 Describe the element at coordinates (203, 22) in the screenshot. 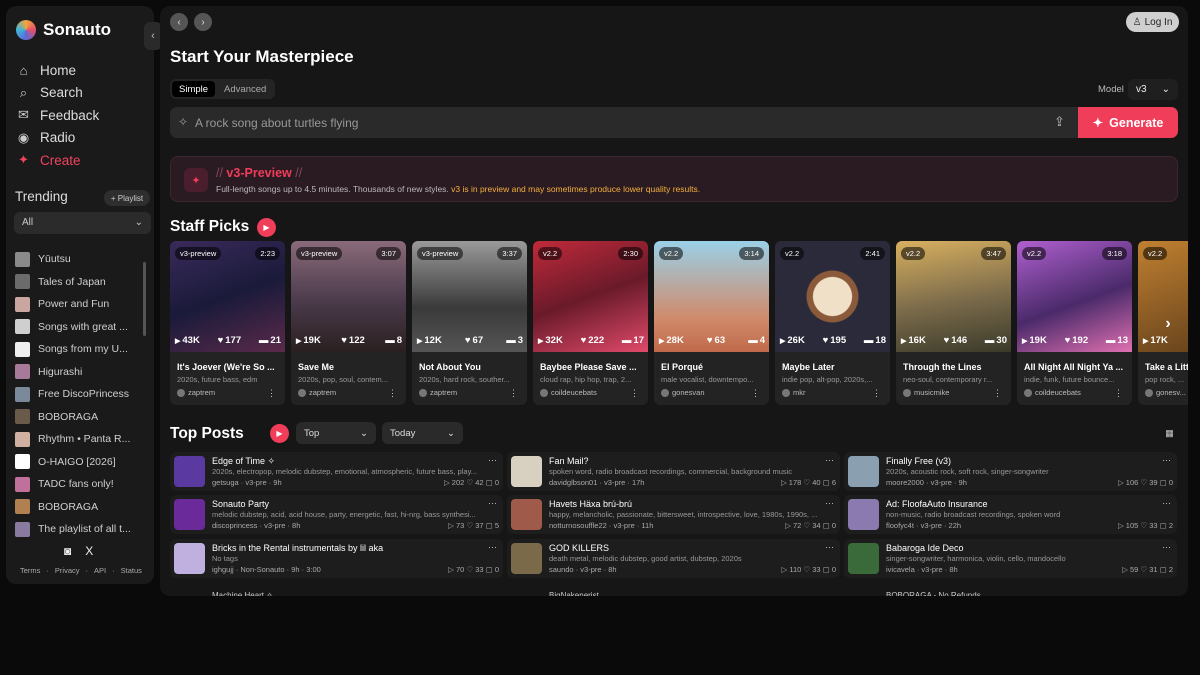

I see `forward-button: ›` at that location.